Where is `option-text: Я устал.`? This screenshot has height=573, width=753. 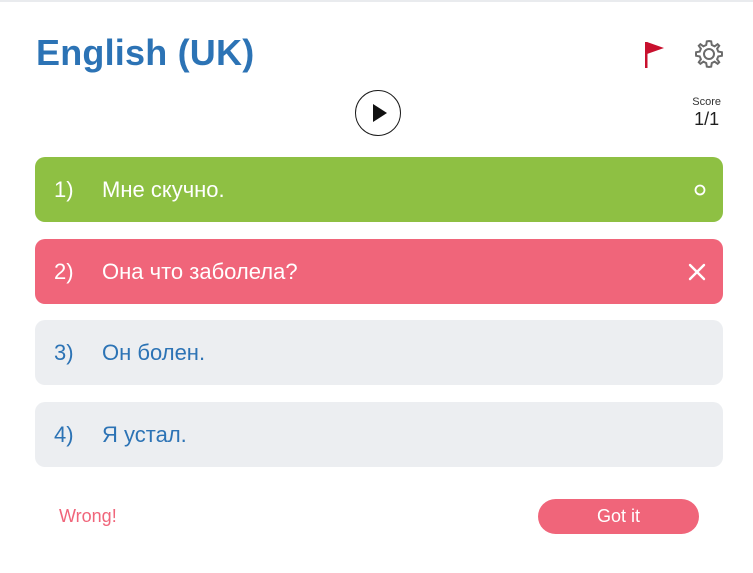 option-text: Я устал. is located at coordinates (144, 434).